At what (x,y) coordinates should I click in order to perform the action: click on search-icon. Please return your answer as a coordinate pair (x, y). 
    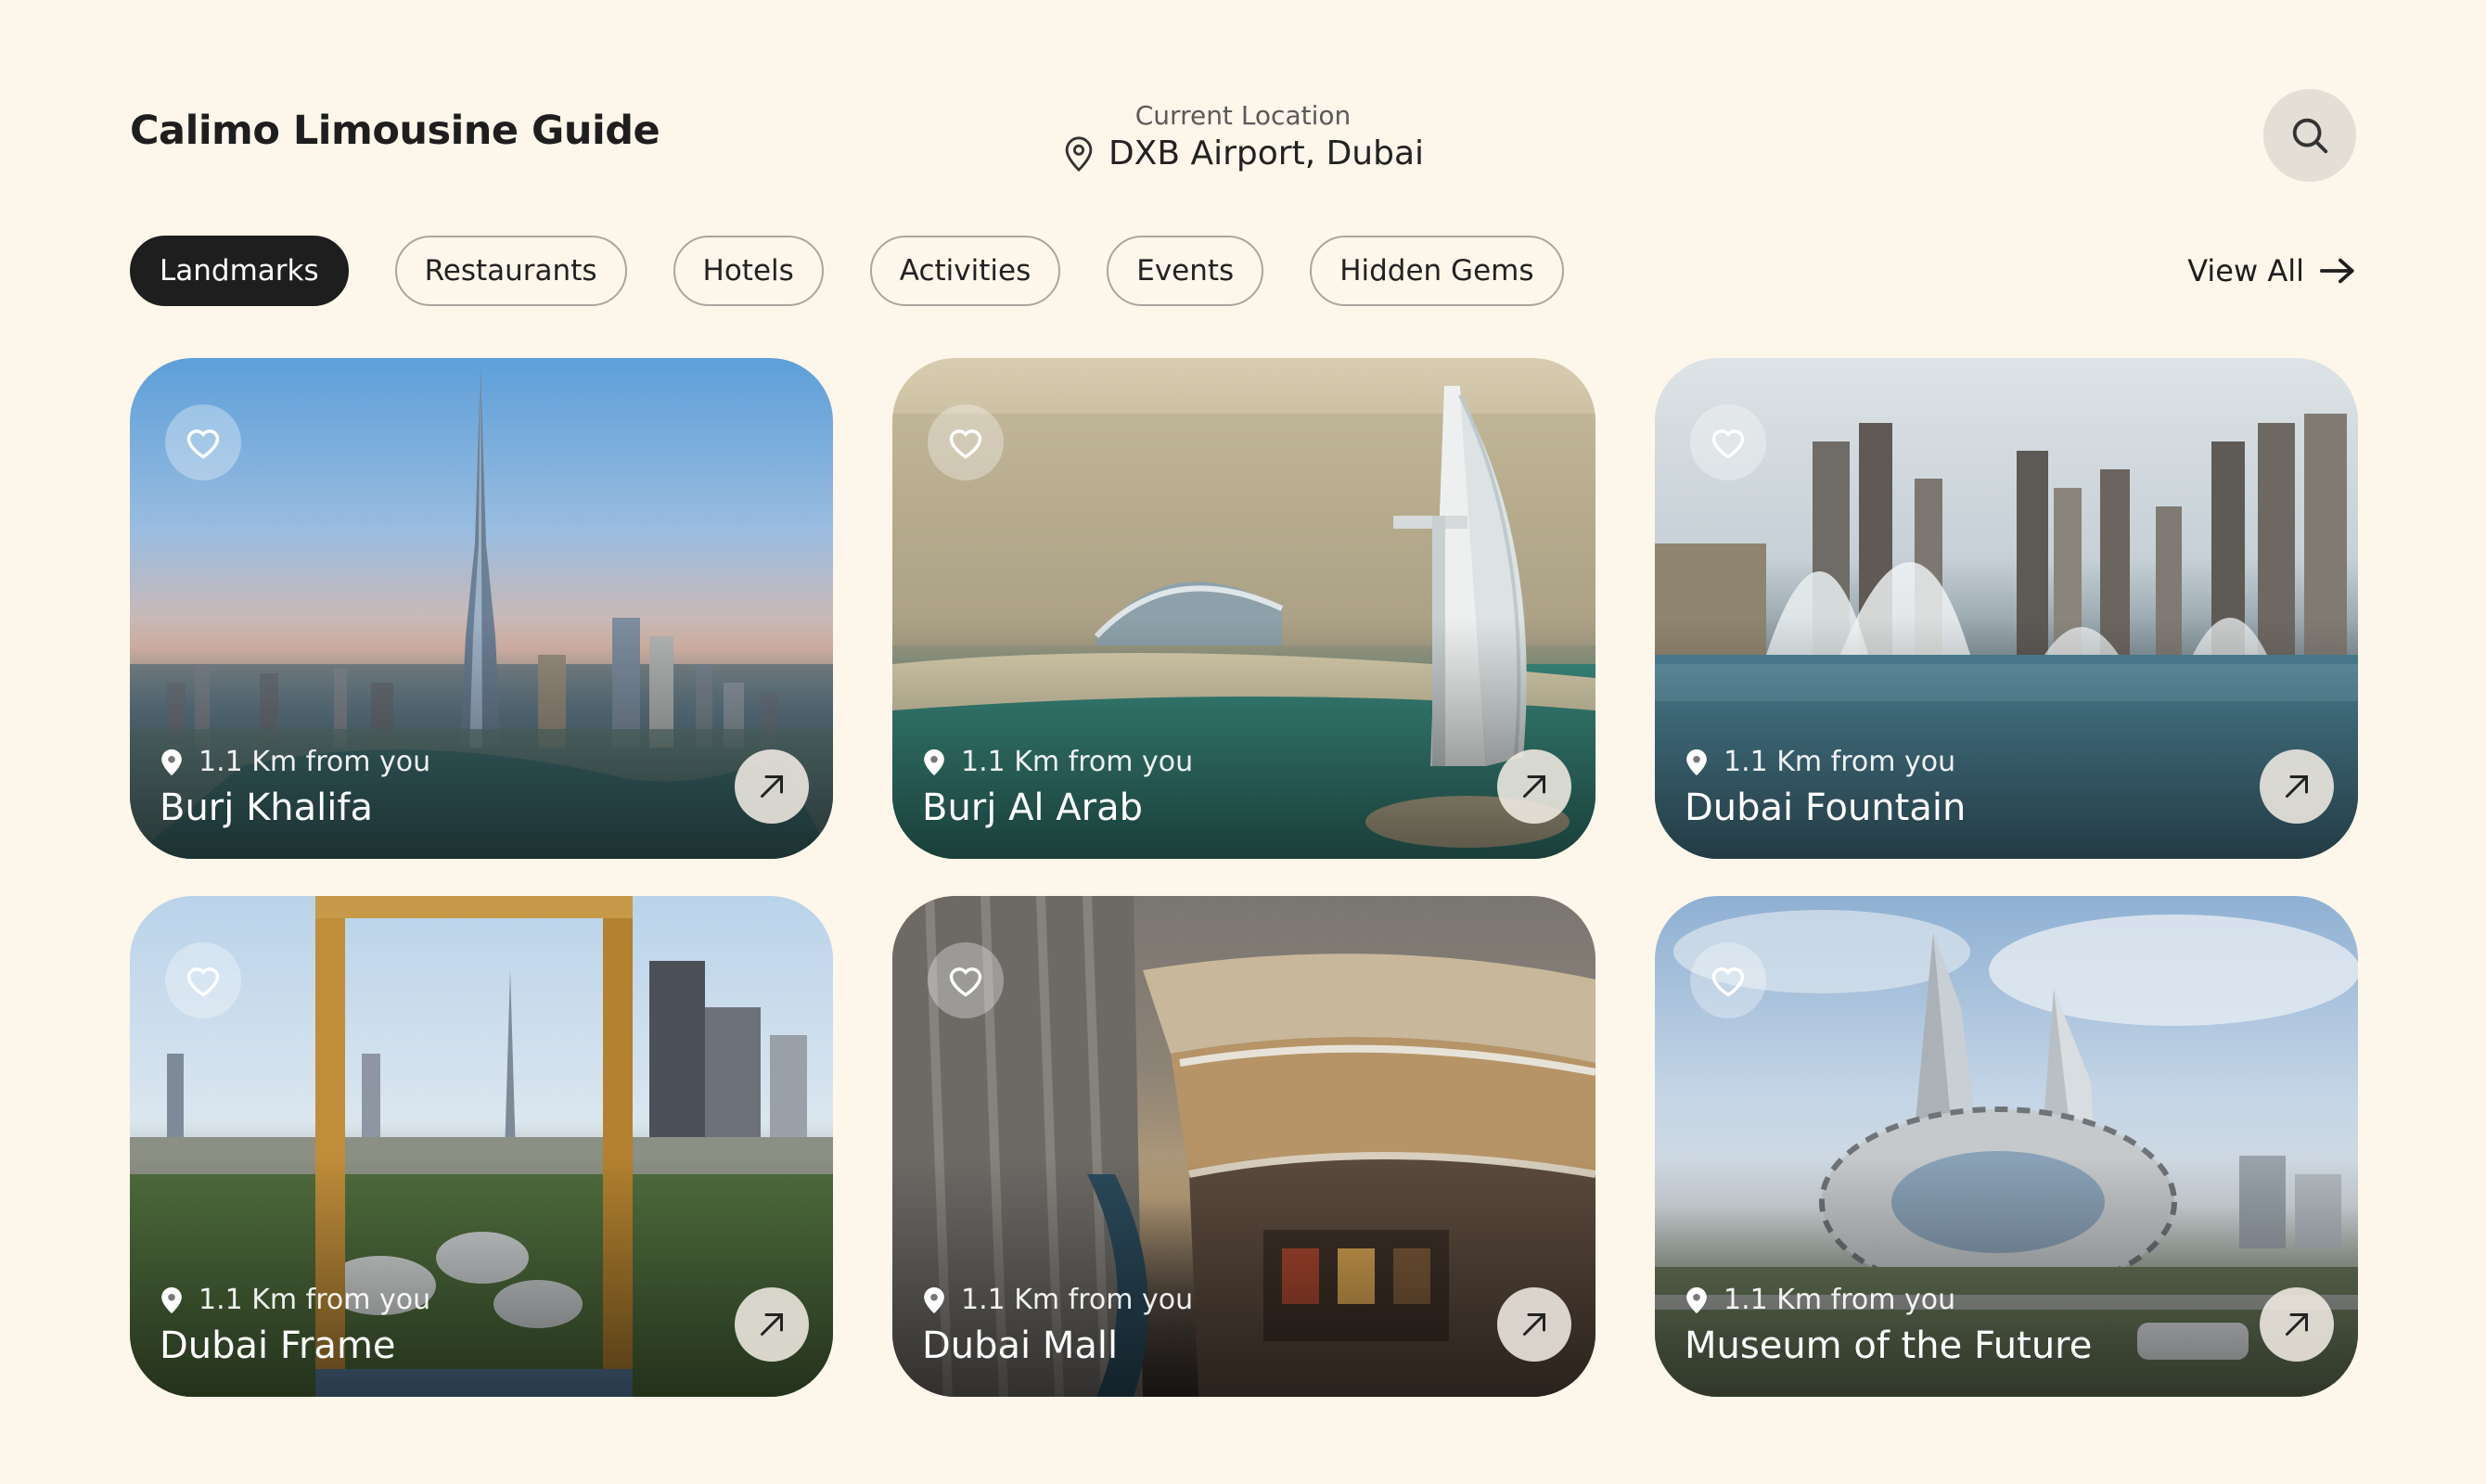
    Looking at the image, I should click on (2310, 136).